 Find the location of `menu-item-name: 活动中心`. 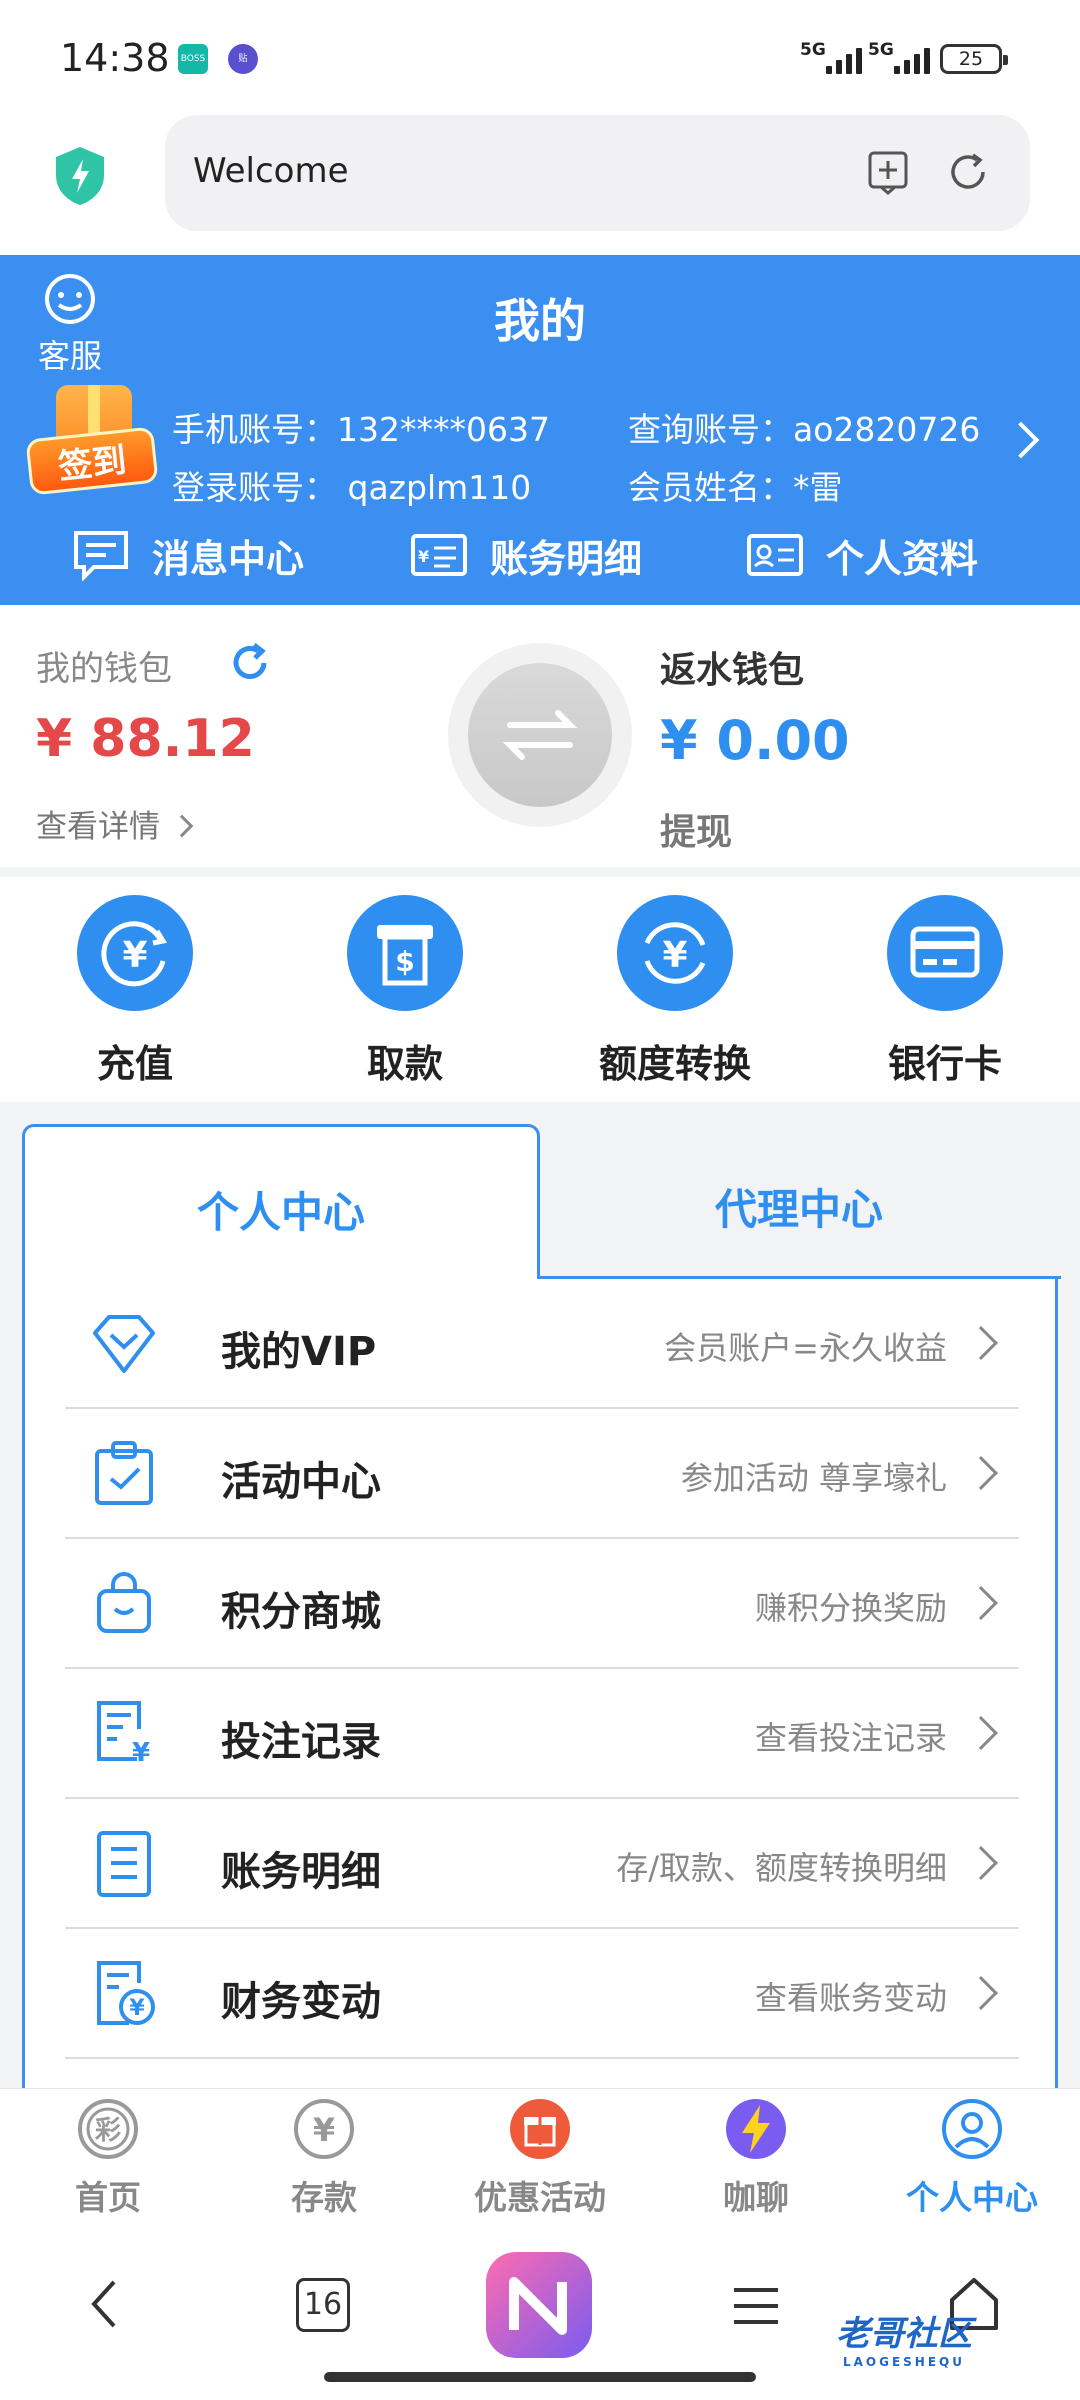

menu-item-name: 活动中心 is located at coordinates (301, 1482).